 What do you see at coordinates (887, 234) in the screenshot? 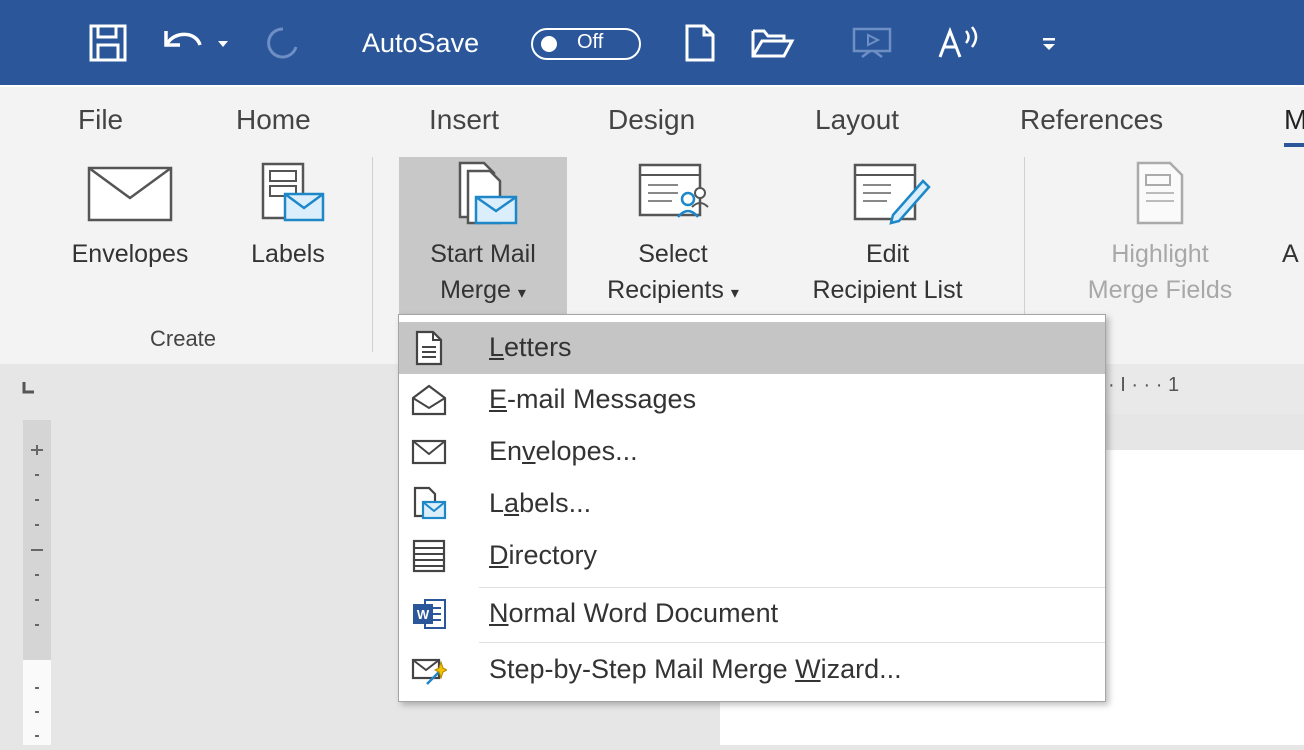
I see `edit-recipient-list-button: Edit Recipient List` at bounding box center [887, 234].